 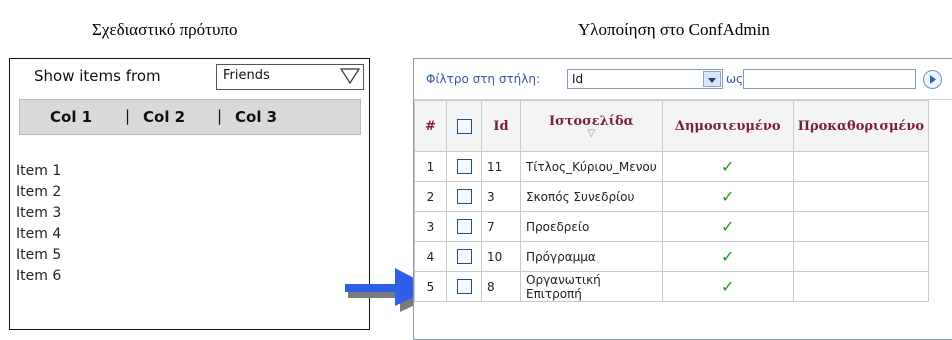 I want to click on play-icon, so click(x=933, y=79).